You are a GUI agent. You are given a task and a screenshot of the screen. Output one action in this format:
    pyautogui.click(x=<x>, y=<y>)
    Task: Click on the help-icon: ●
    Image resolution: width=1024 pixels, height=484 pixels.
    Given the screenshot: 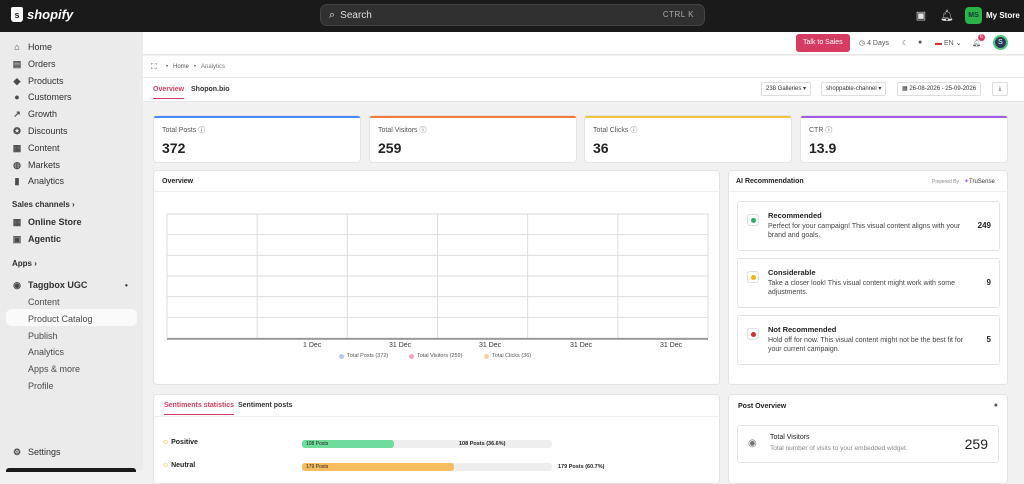 What is the action you would take?
    pyautogui.click(x=920, y=42)
    